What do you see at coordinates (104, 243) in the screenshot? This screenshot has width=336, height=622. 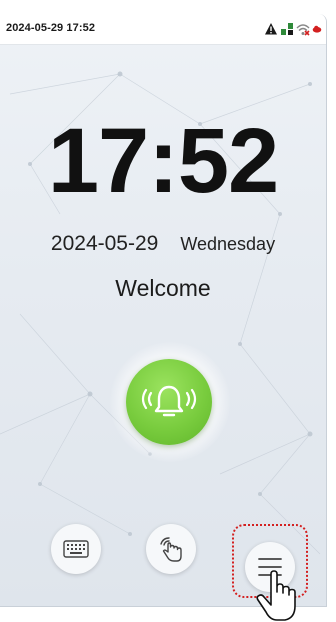 I see `current-date: 2024-05-29` at bounding box center [104, 243].